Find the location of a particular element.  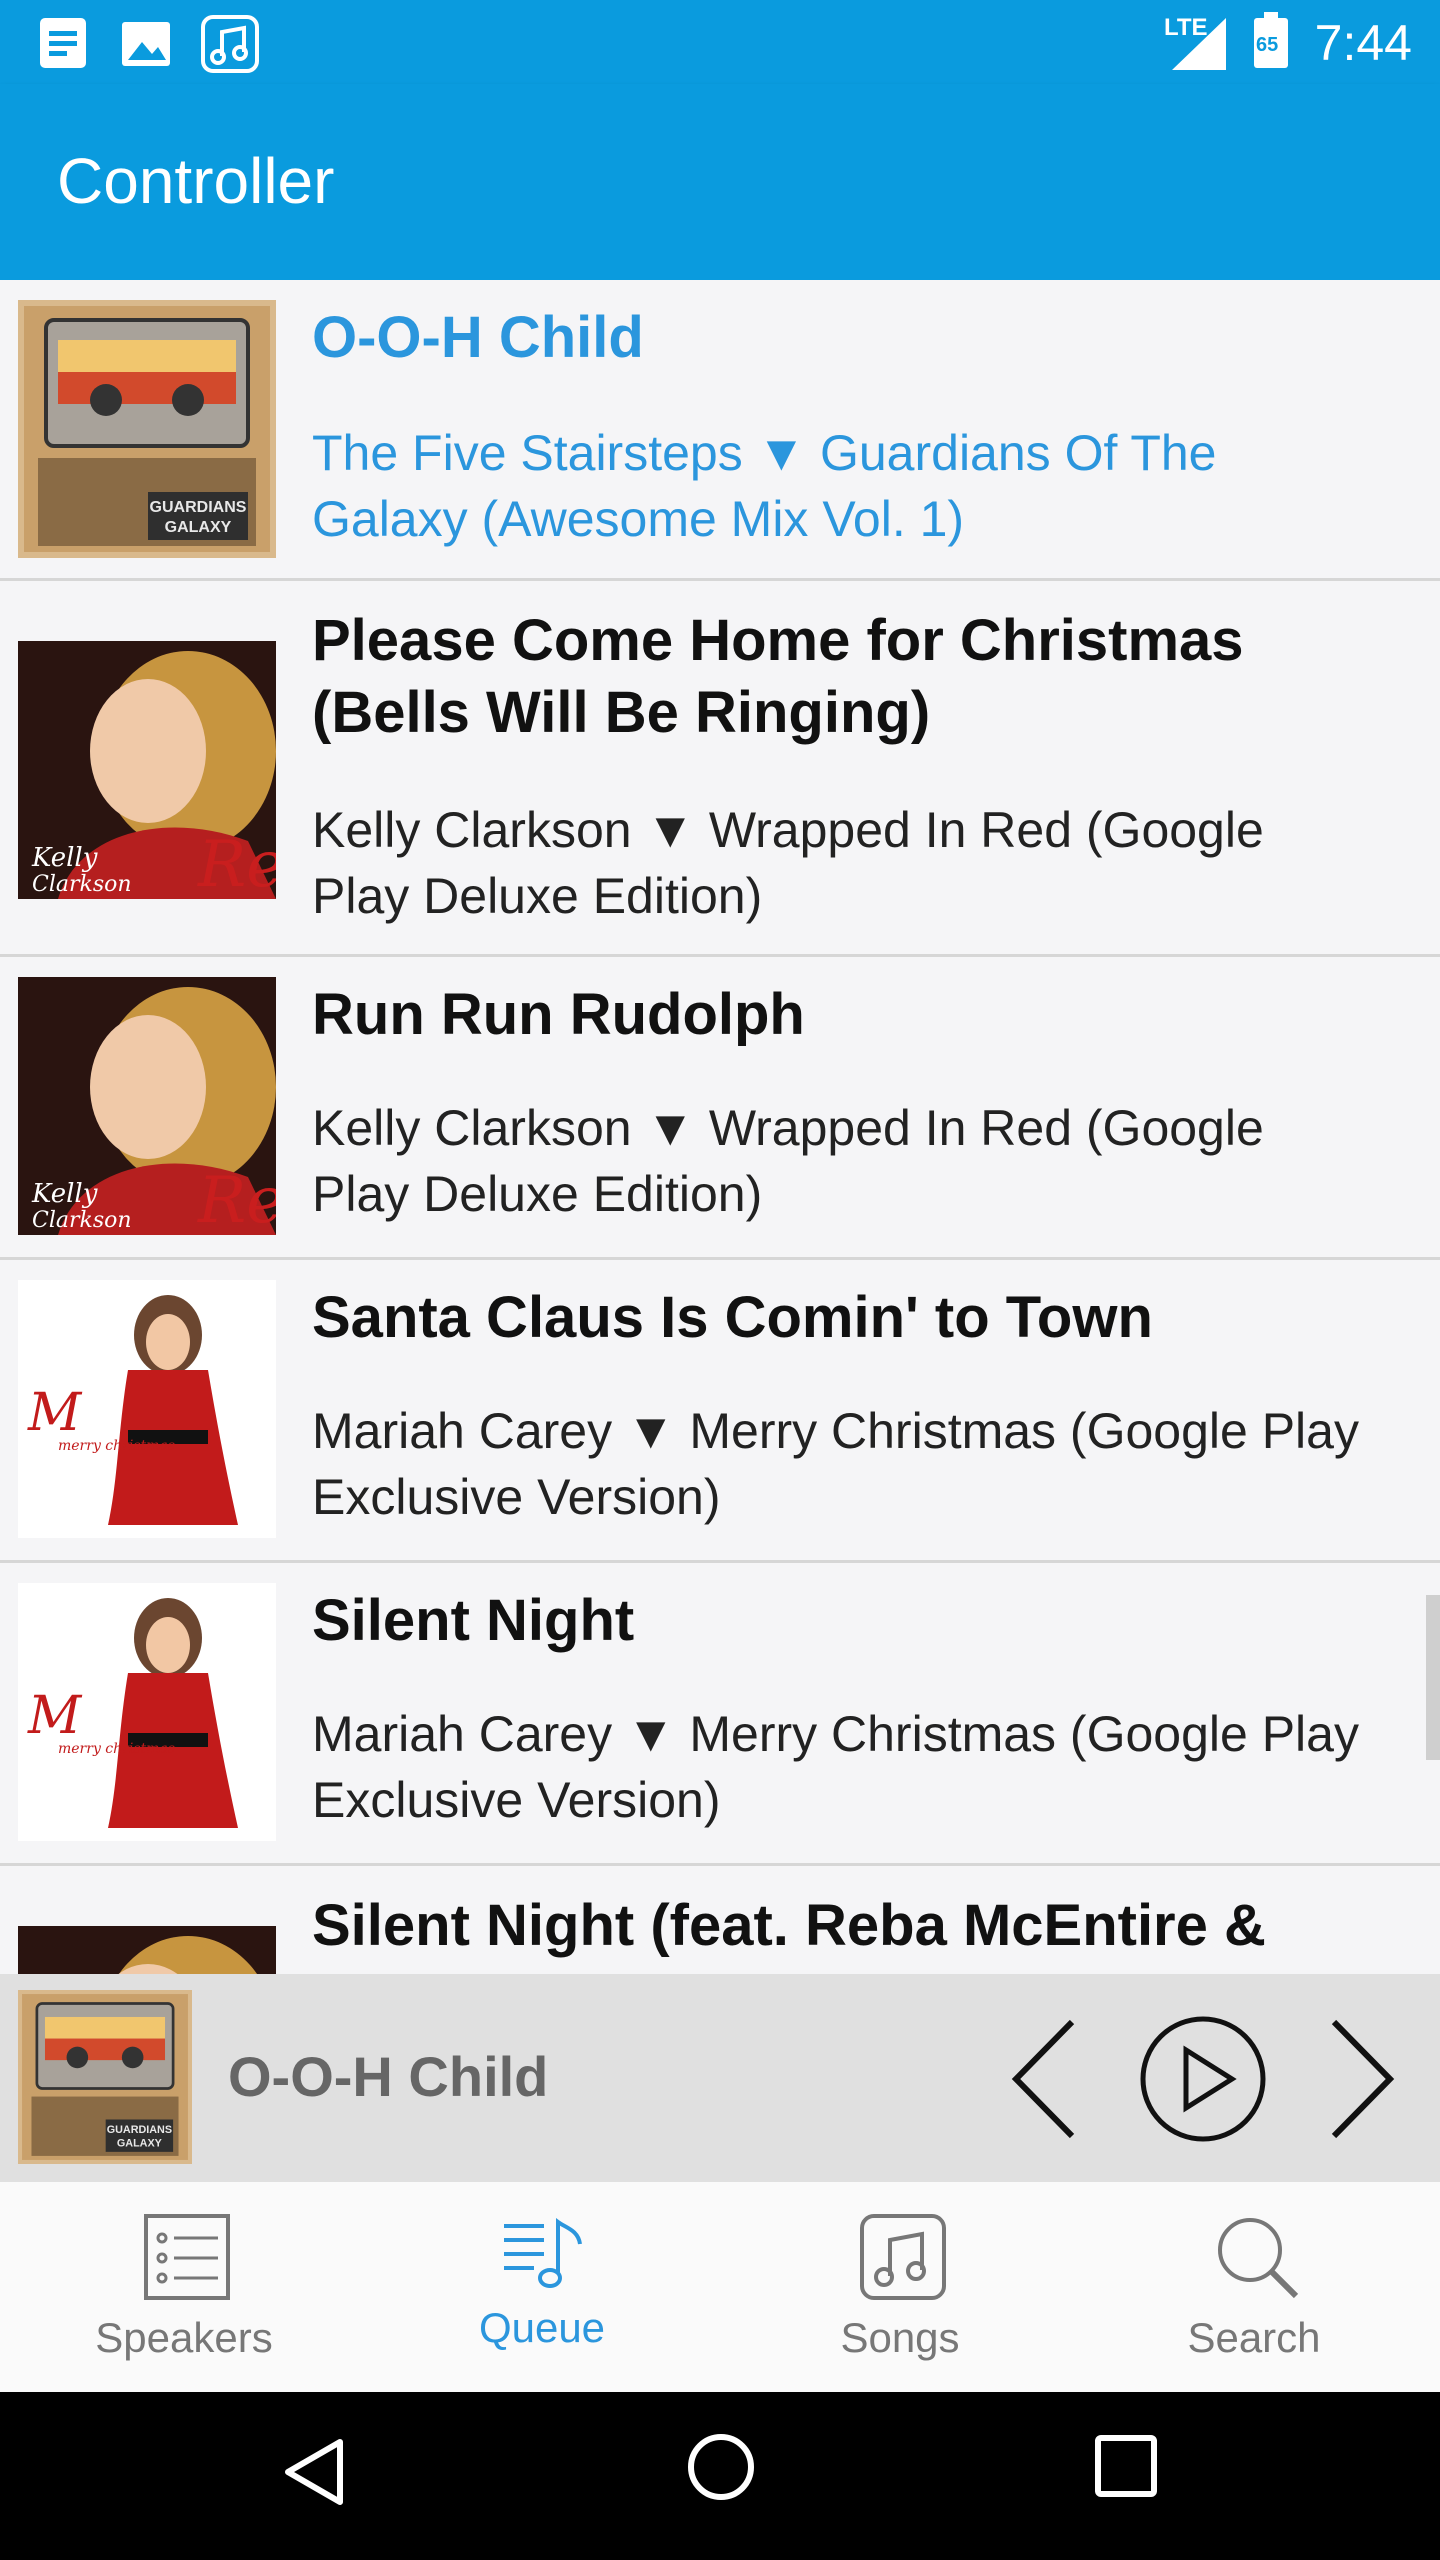

home-icon is located at coordinates (721, 2467).